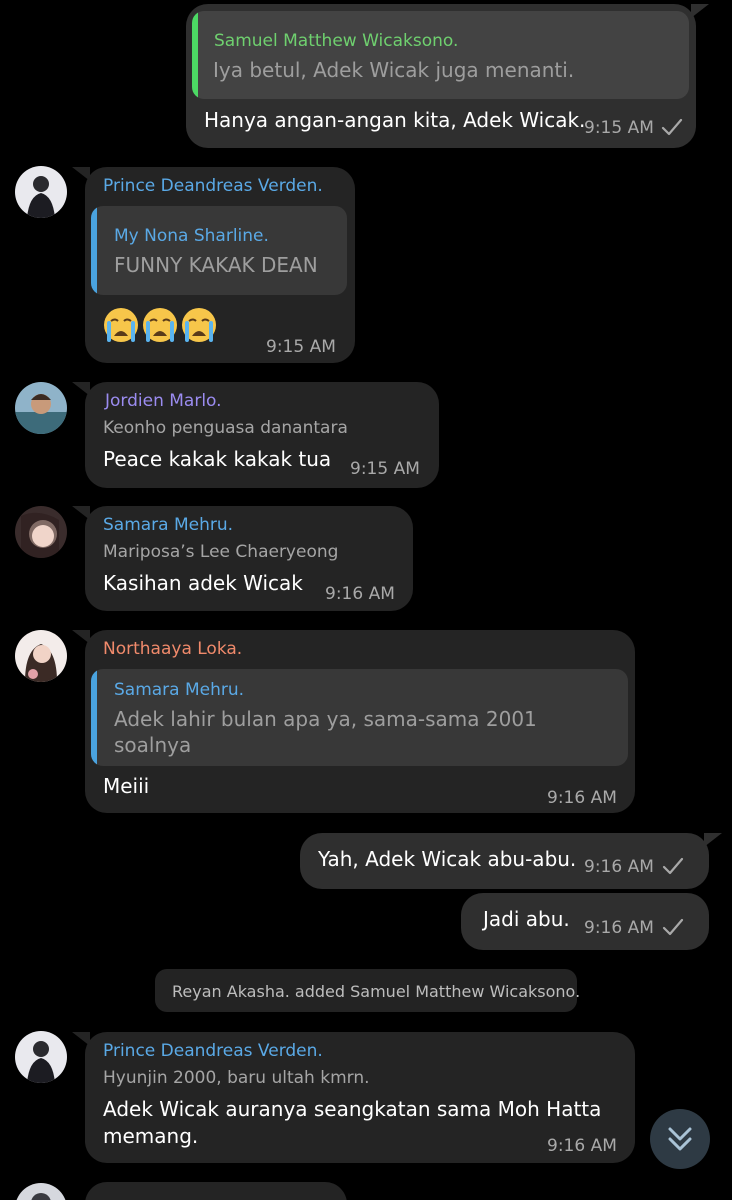  I want to click on message-text: Peace kakak kakak tua, so click(217, 459).